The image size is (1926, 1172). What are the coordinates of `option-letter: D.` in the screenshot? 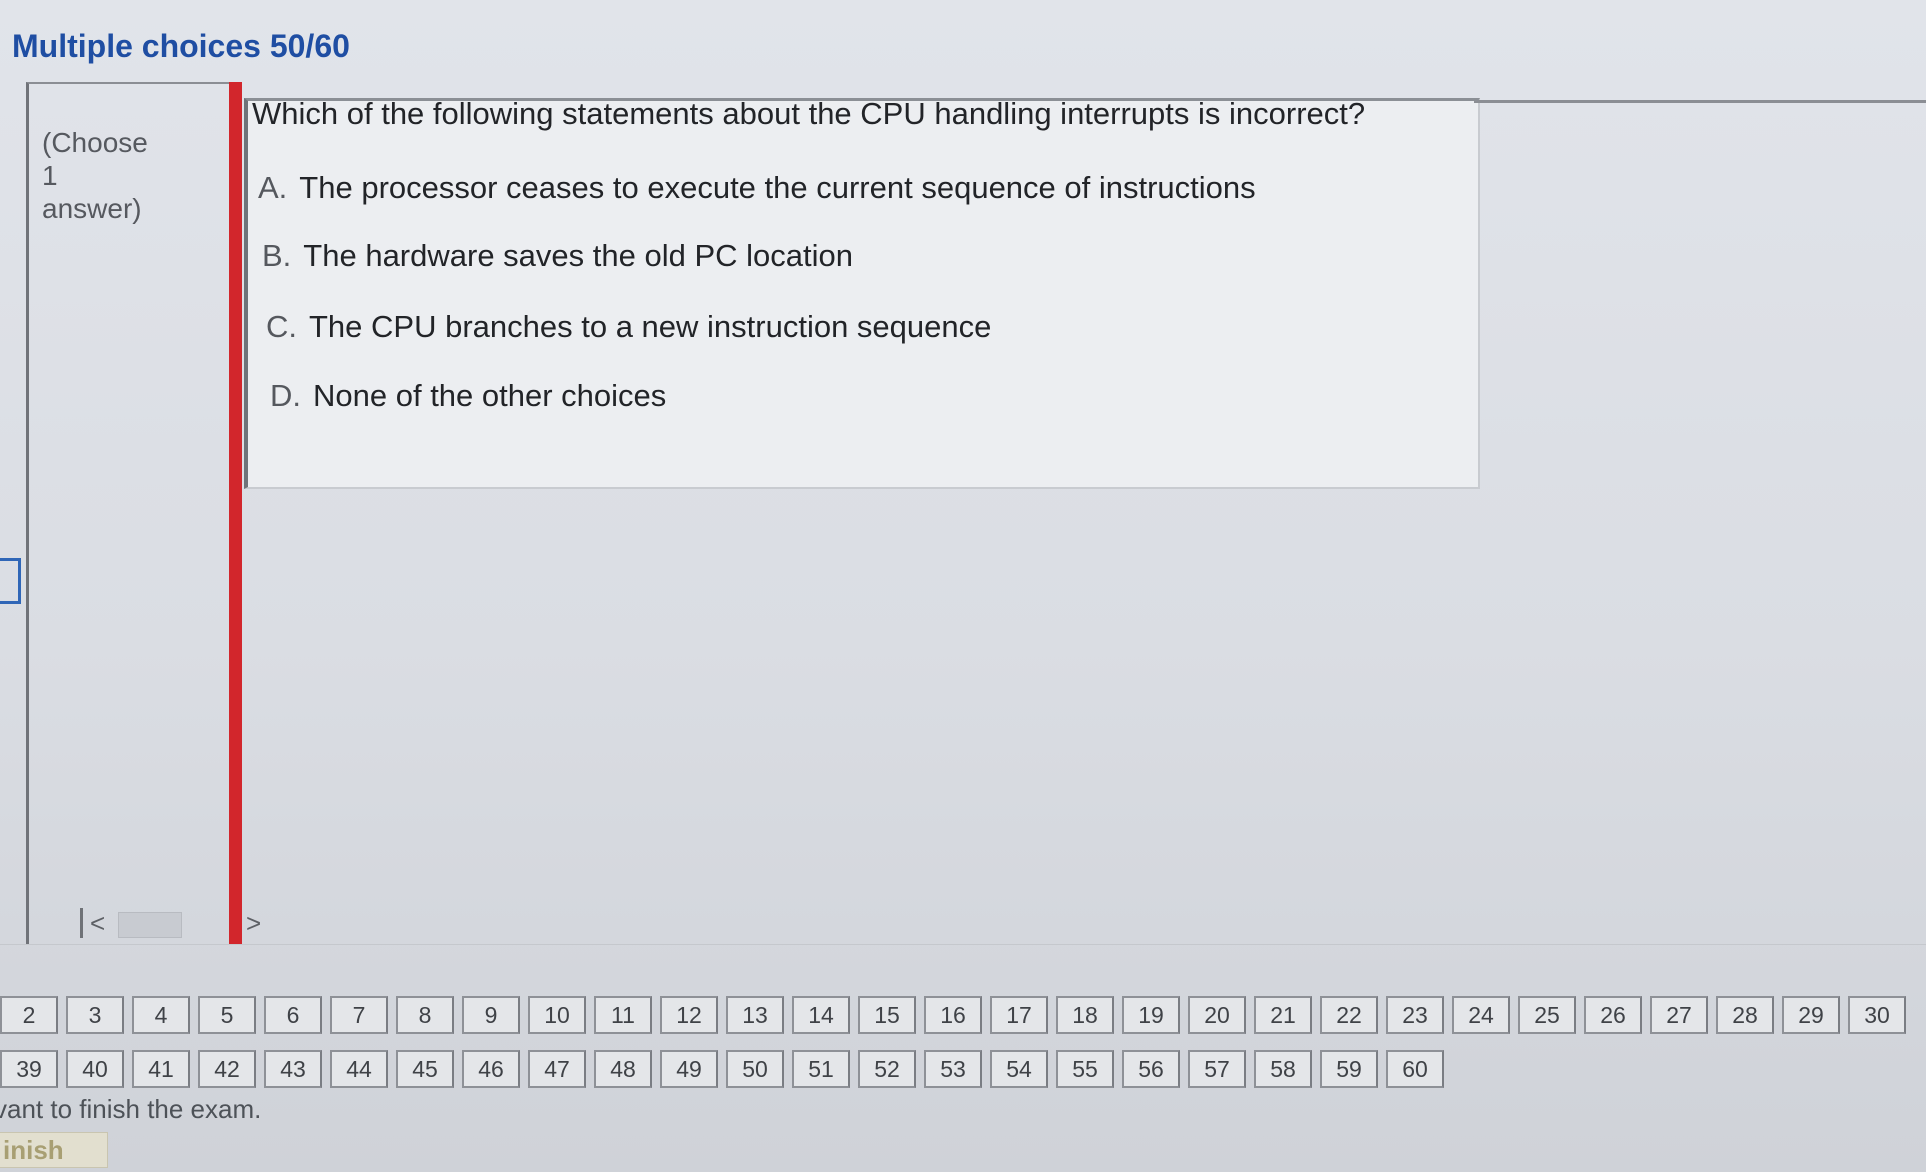 It's located at (285, 395).